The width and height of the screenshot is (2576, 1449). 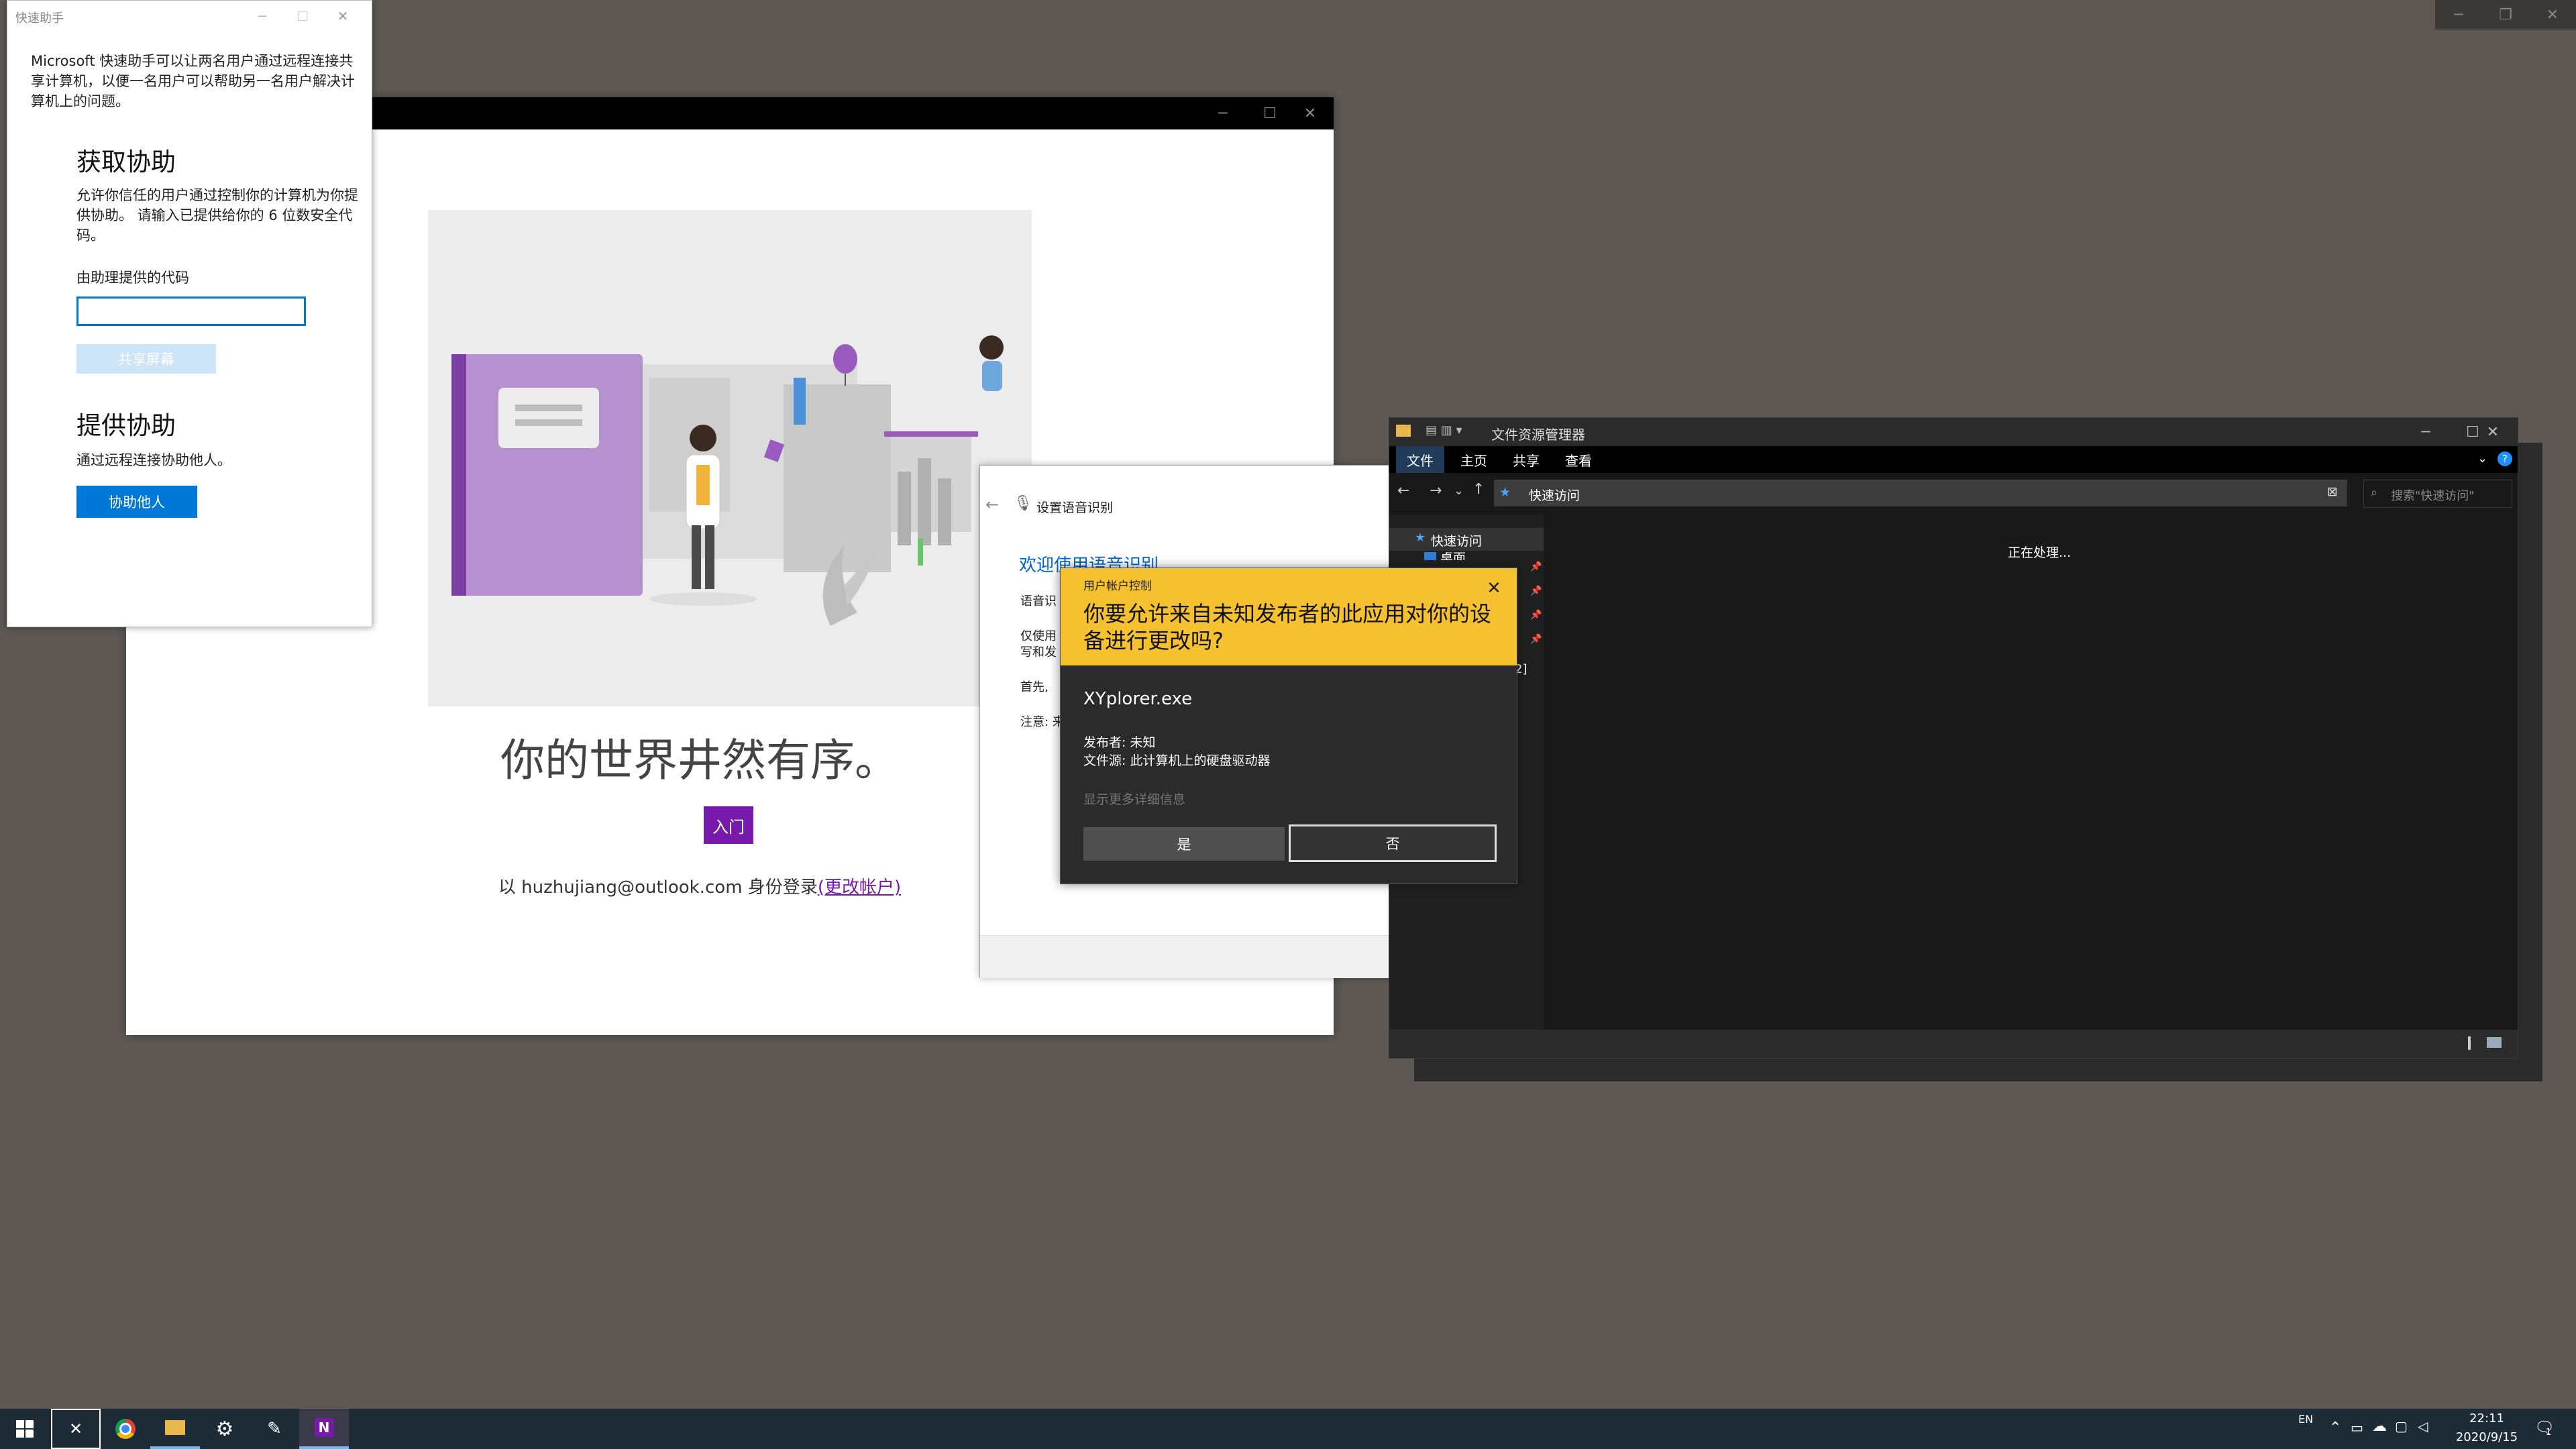 I want to click on quick-access-toolbar-icon: ▤ ▥ ▾, so click(x=1444, y=430).